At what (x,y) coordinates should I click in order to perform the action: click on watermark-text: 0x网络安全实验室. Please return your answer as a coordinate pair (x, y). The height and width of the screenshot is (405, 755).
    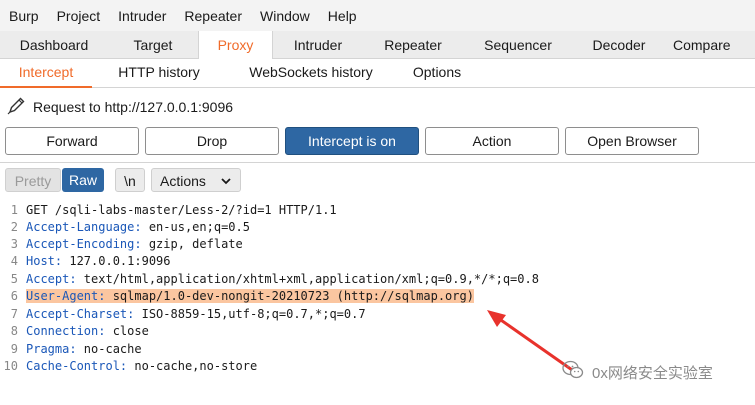
    Looking at the image, I should click on (652, 373).